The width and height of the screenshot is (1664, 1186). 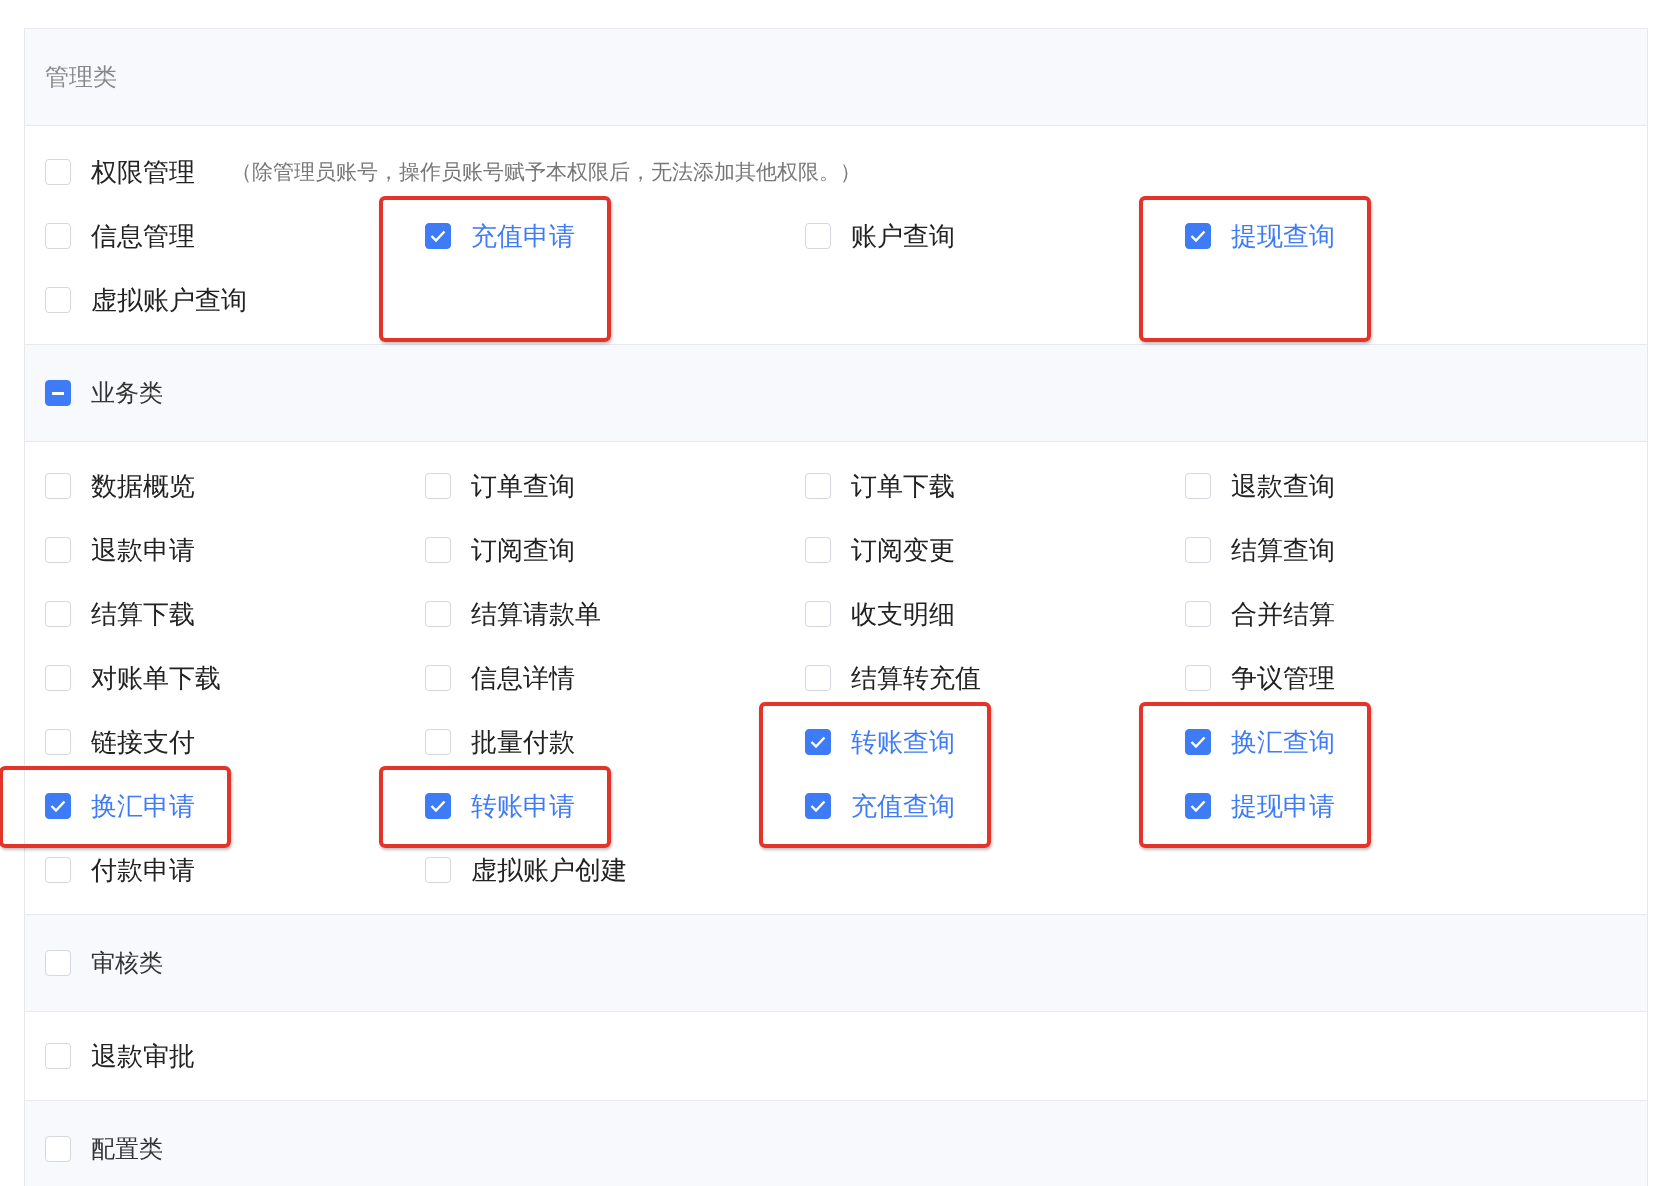 What do you see at coordinates (143, 550) in the screenshot?
I see `permission-label: 退款申请` at bounding box center [143, 550].